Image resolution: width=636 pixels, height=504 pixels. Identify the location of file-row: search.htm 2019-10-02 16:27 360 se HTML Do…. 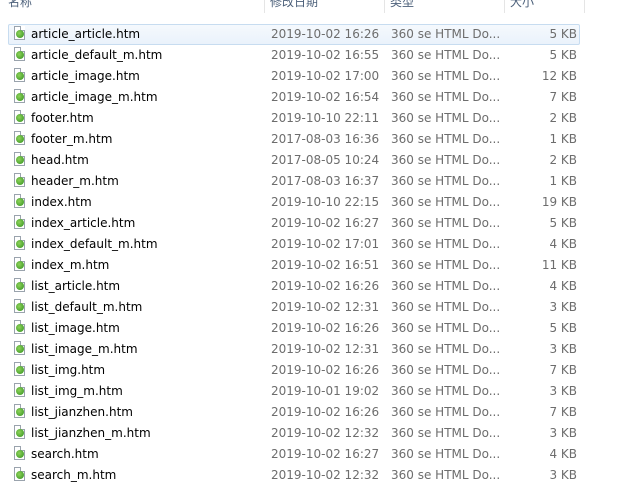
(318, 454).